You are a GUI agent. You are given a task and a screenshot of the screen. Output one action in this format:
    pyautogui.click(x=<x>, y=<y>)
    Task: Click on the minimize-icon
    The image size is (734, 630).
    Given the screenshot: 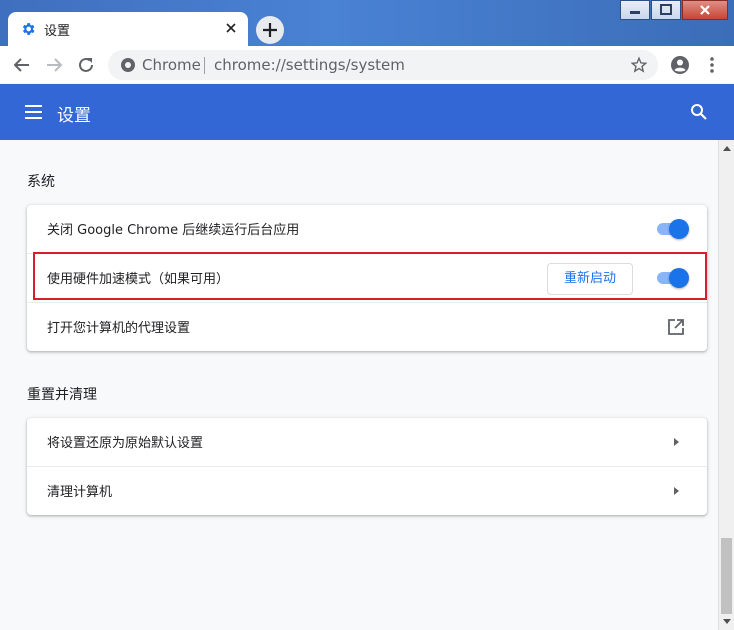 What is the action you would take?
    pyautogui.click(x=635, y=12)
    